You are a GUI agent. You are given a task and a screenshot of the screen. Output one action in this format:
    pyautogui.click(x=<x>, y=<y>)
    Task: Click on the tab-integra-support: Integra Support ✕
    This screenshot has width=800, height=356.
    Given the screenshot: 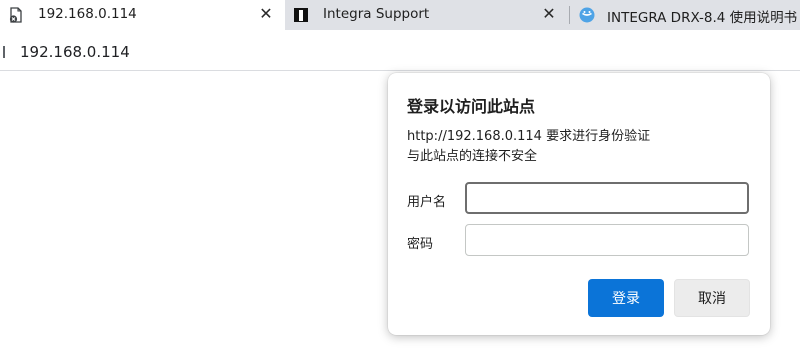 What is the action you would take?
    pyautogui.click(x=426, y=15)
    